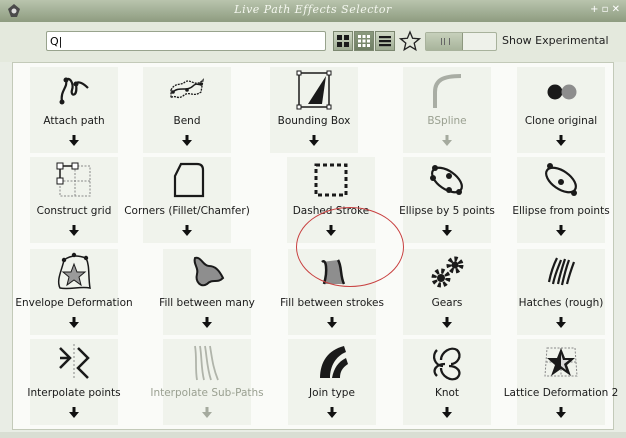  Describe the element at coordinates (74, 383) in the screenshot. I see `effect-interpolate-points: Interpolate points` at that location.